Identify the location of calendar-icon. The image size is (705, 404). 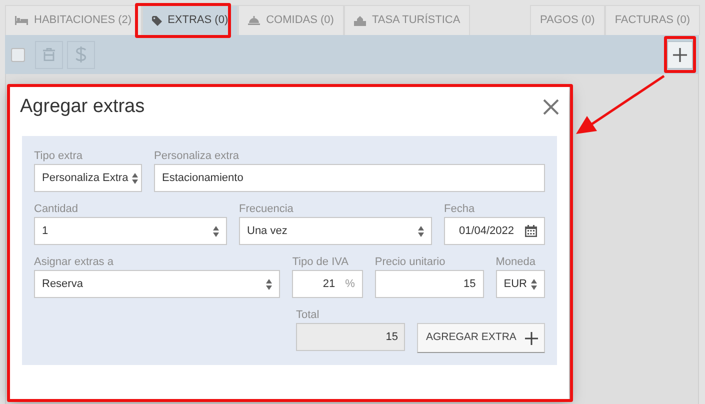
(531, 231).